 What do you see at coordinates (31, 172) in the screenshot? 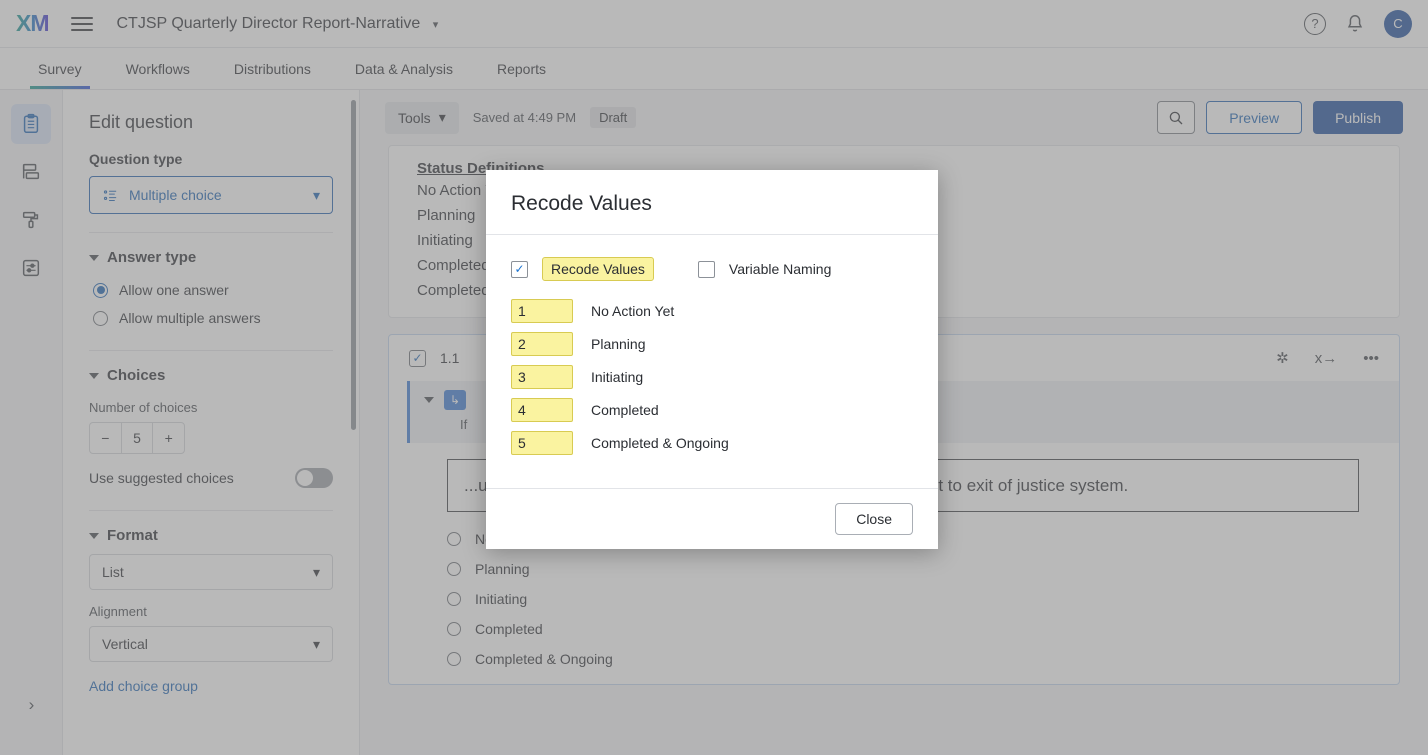
I see `blocks-icon` at bounding box center [31, 172].